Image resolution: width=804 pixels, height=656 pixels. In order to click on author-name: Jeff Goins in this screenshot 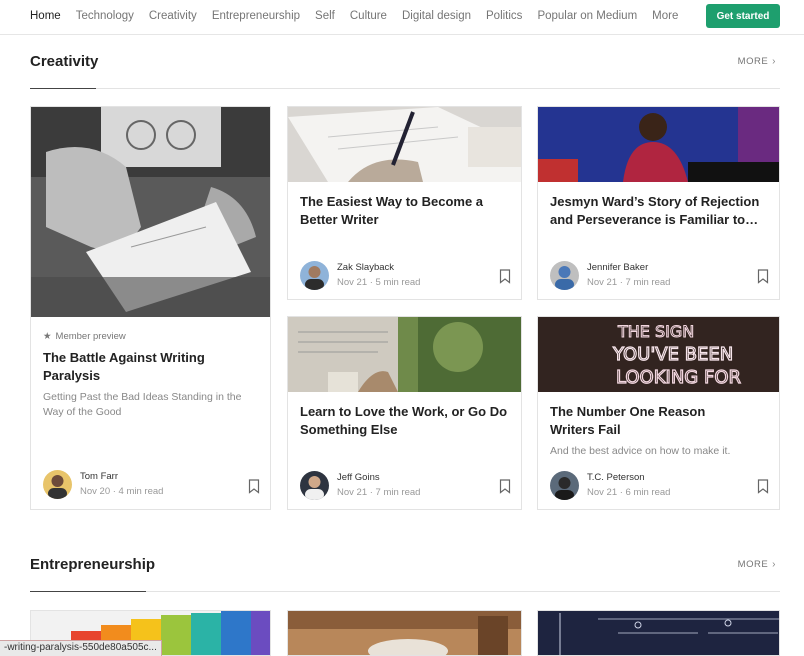, I will do `click(378, 477)`.